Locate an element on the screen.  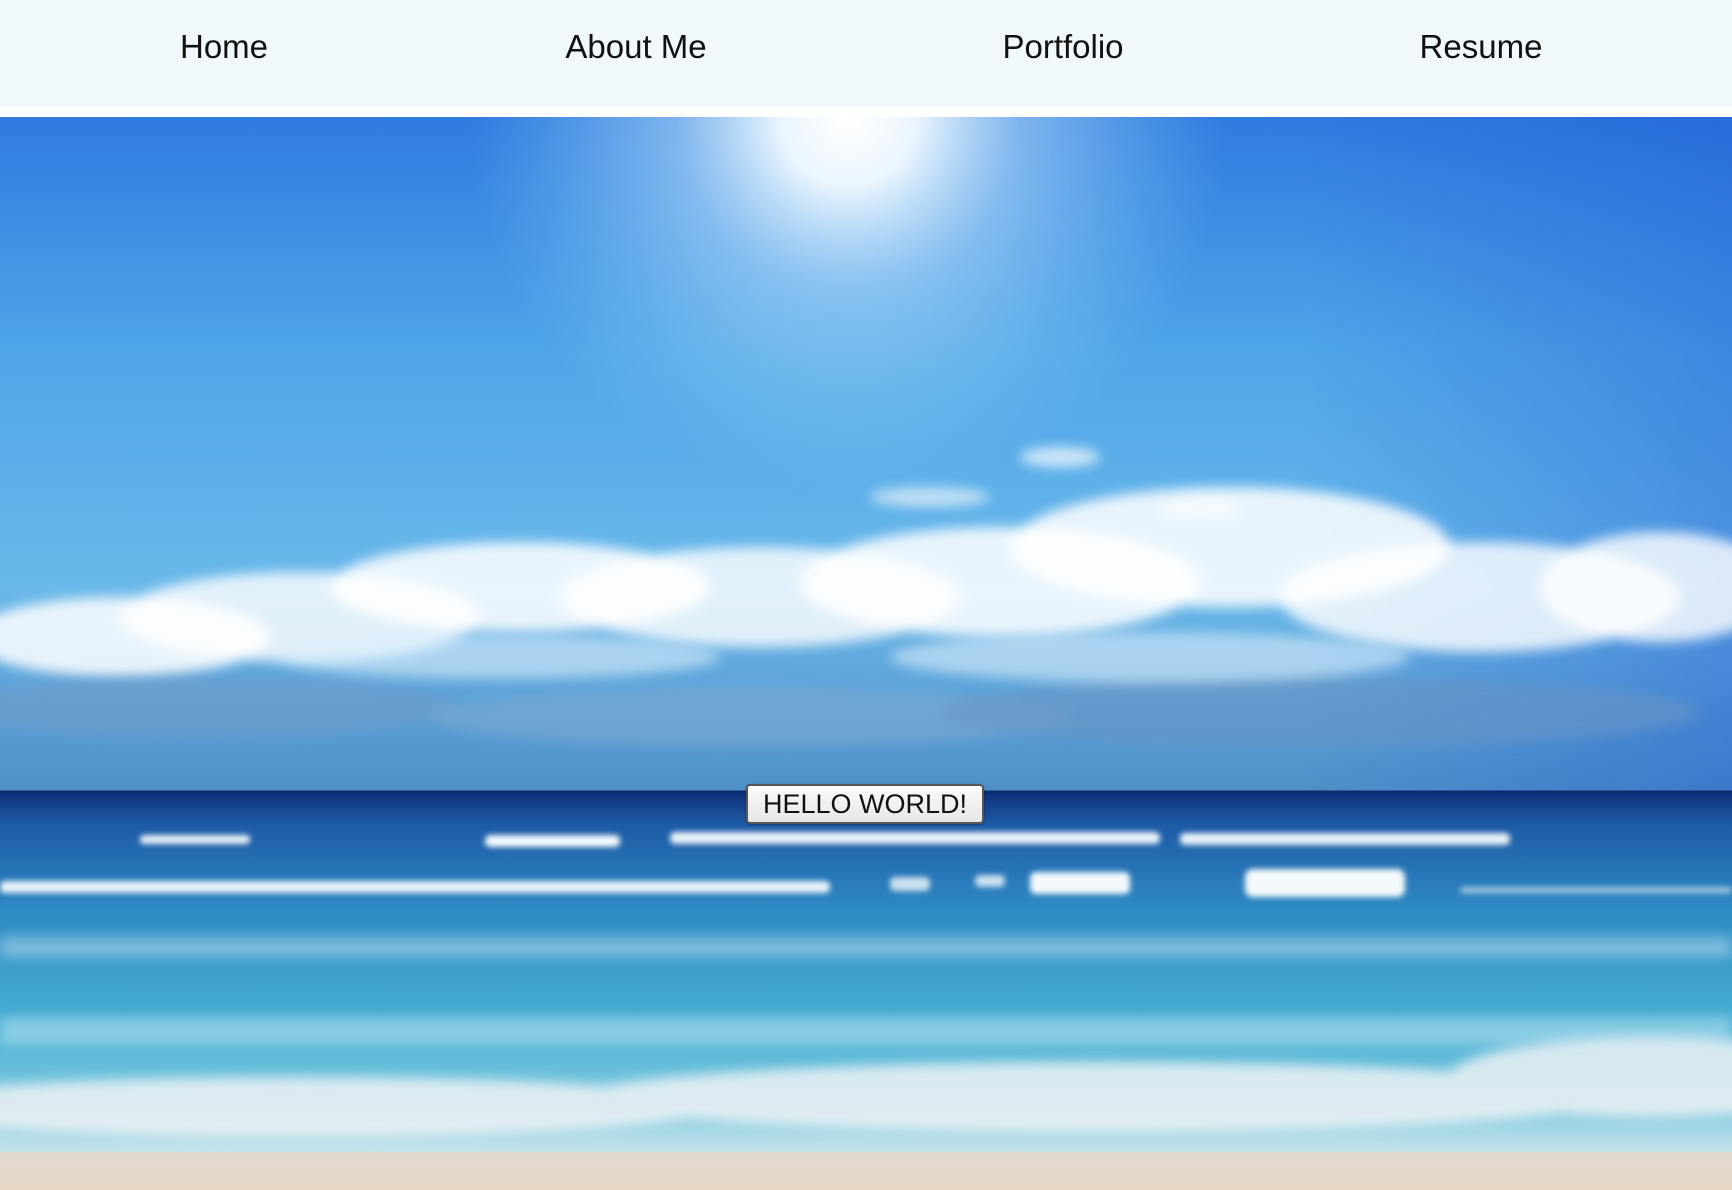
nav-link-home: Home is located at coordinates (224, 47).